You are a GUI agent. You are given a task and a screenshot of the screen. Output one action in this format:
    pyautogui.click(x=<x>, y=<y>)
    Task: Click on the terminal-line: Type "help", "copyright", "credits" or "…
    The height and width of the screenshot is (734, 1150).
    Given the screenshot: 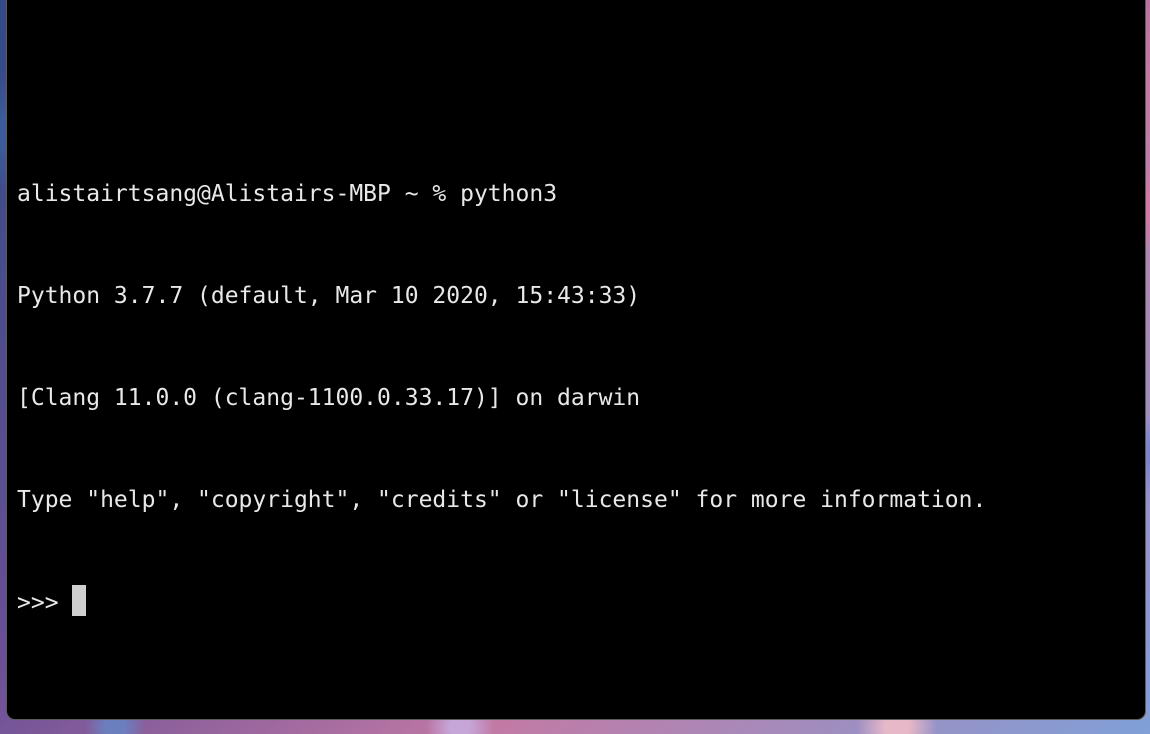 What is the action you would take?
    pyautogui.click(x=502, y=500)
    